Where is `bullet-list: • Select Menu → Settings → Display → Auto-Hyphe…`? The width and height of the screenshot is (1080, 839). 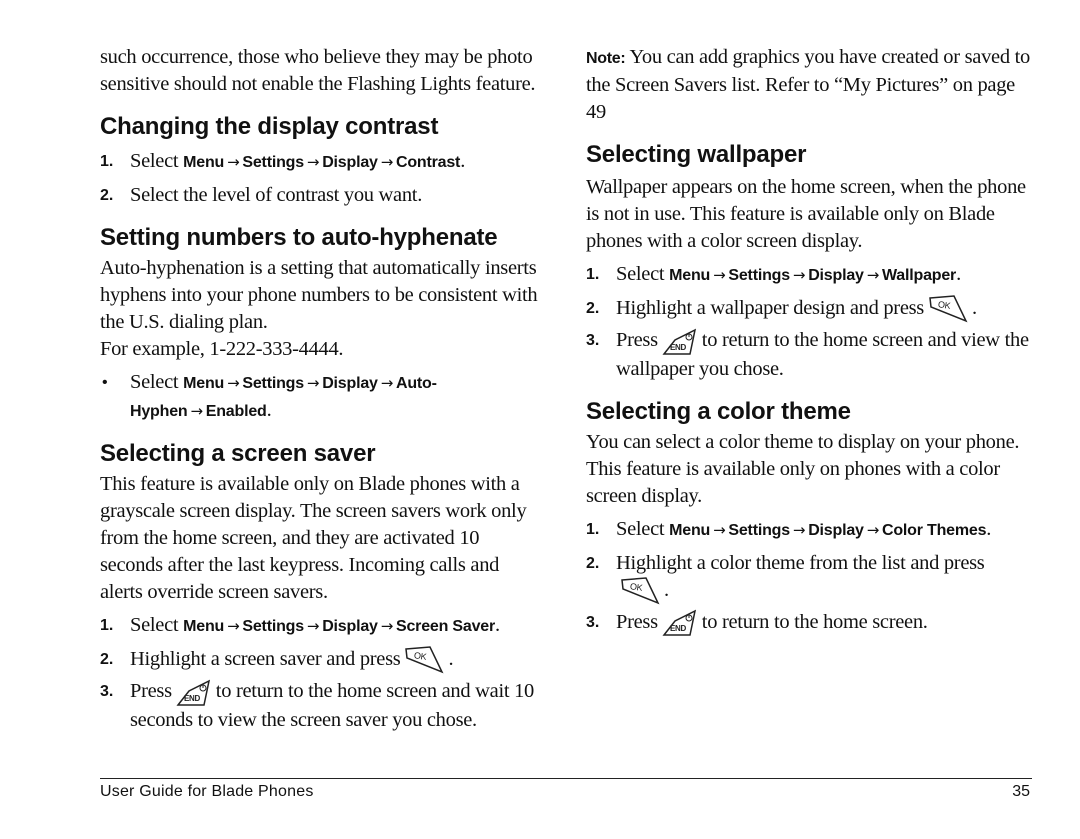
bullet-list: • Select Menu → Settings → Display → Auto-Hyphe… is located at coordinates (322, 397).